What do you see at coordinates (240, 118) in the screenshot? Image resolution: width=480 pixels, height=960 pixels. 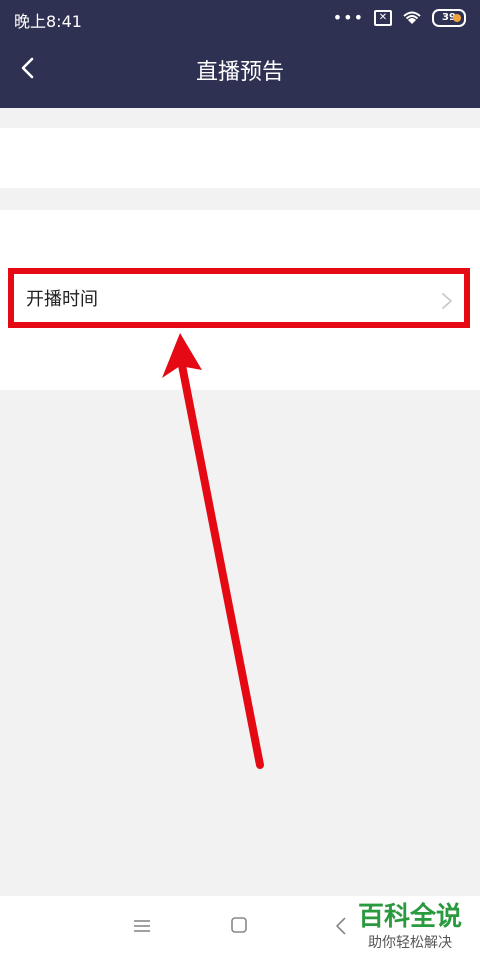 I see `content-sheet-top` at bounding box center [240, 118].